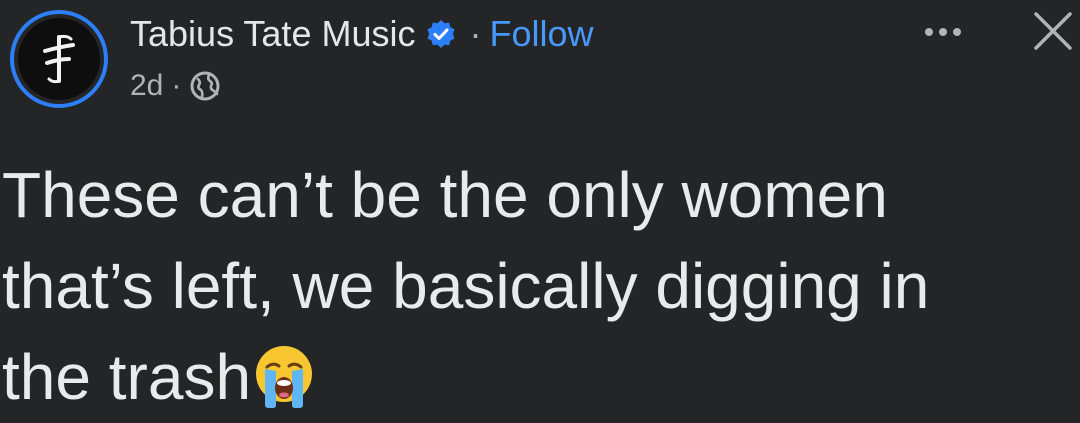 The image size is (1080, 423). Describe the element at coordinates (284, 377) in the screenshot. I see `loudly-crying-face-icon` at that location.